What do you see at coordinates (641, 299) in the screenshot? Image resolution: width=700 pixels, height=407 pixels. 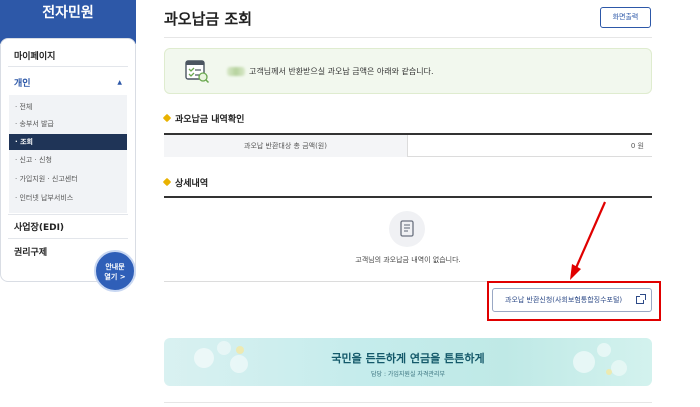 I see `external-link-icon` at bounding box center [641, 299].